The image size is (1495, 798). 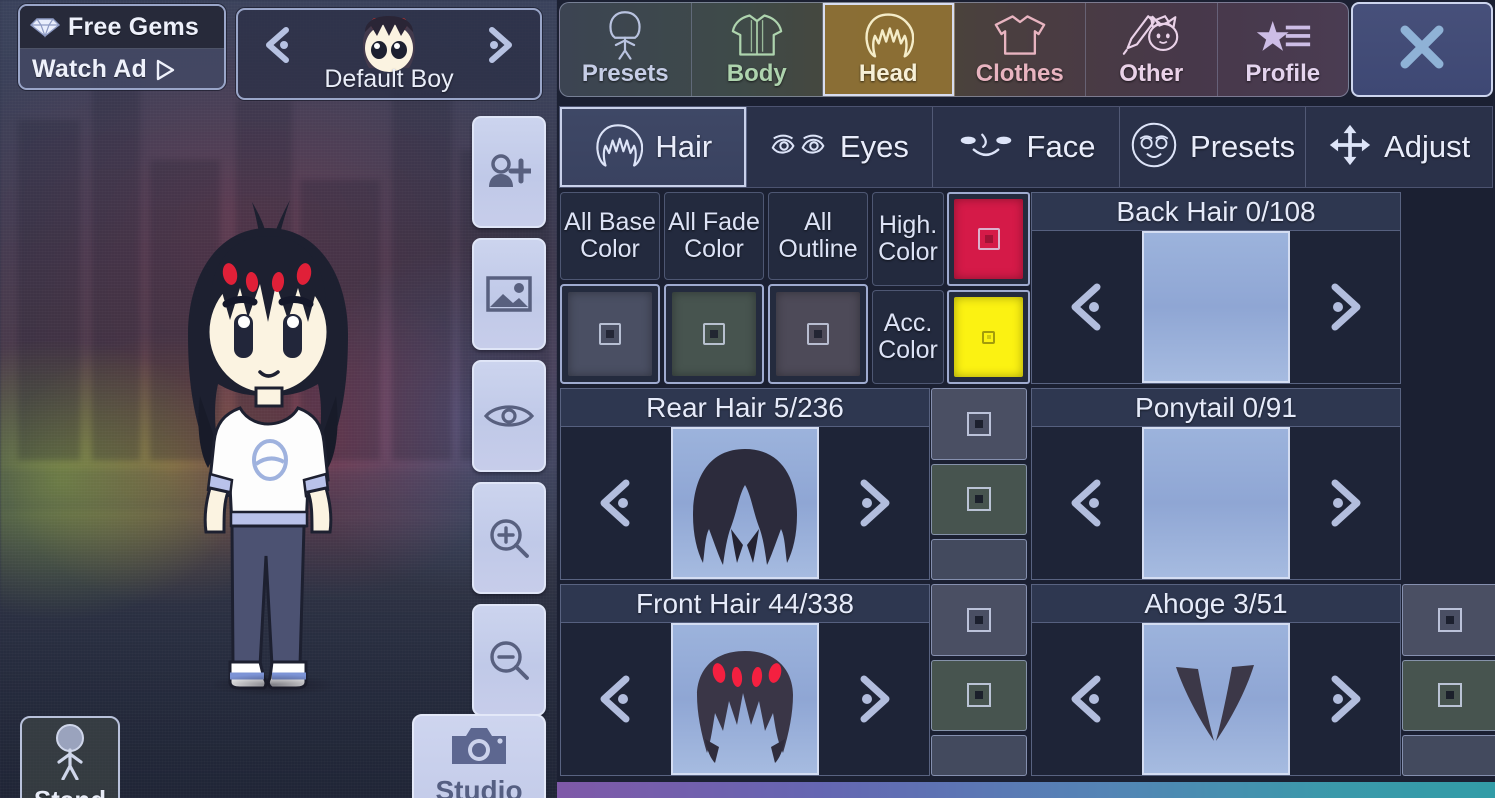 I want to click on front-hair-prev-button, so click(x=616, y=699).